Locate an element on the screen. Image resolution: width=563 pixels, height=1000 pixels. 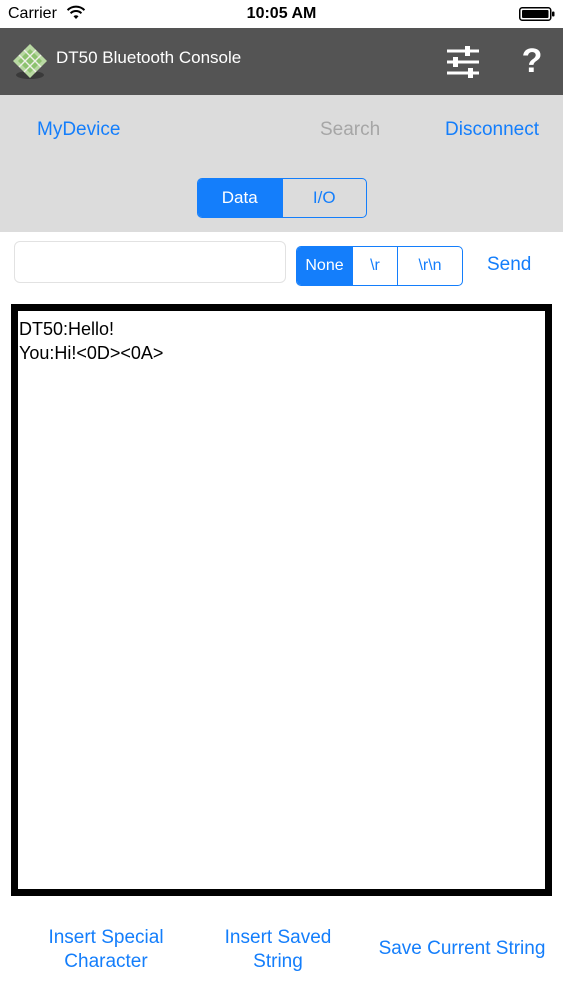
device-toolbar: MyDevice Search Disconnect Data I/O is located at coordinates (281, 163).